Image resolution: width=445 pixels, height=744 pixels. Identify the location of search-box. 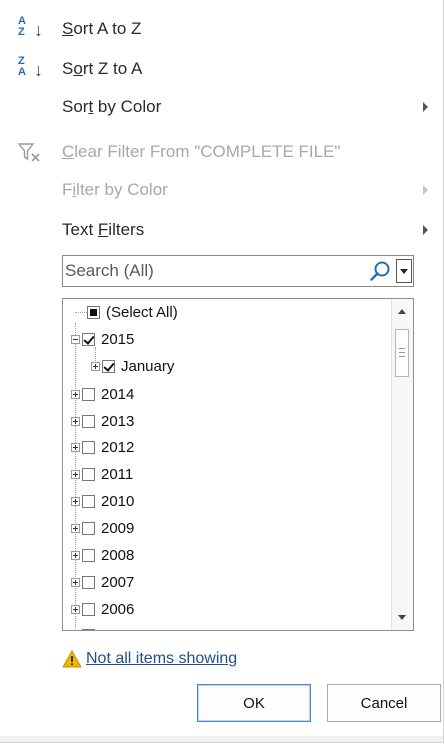
(238, 271).